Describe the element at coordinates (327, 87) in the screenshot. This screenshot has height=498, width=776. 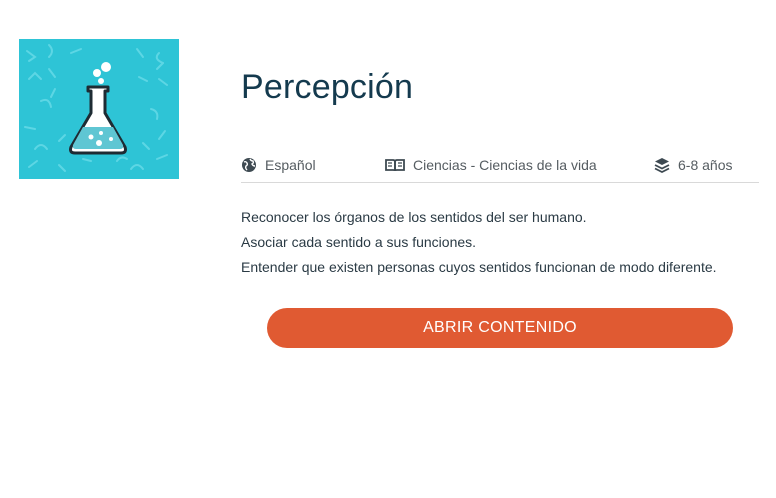
I see `page-title: Percepción` at that location.